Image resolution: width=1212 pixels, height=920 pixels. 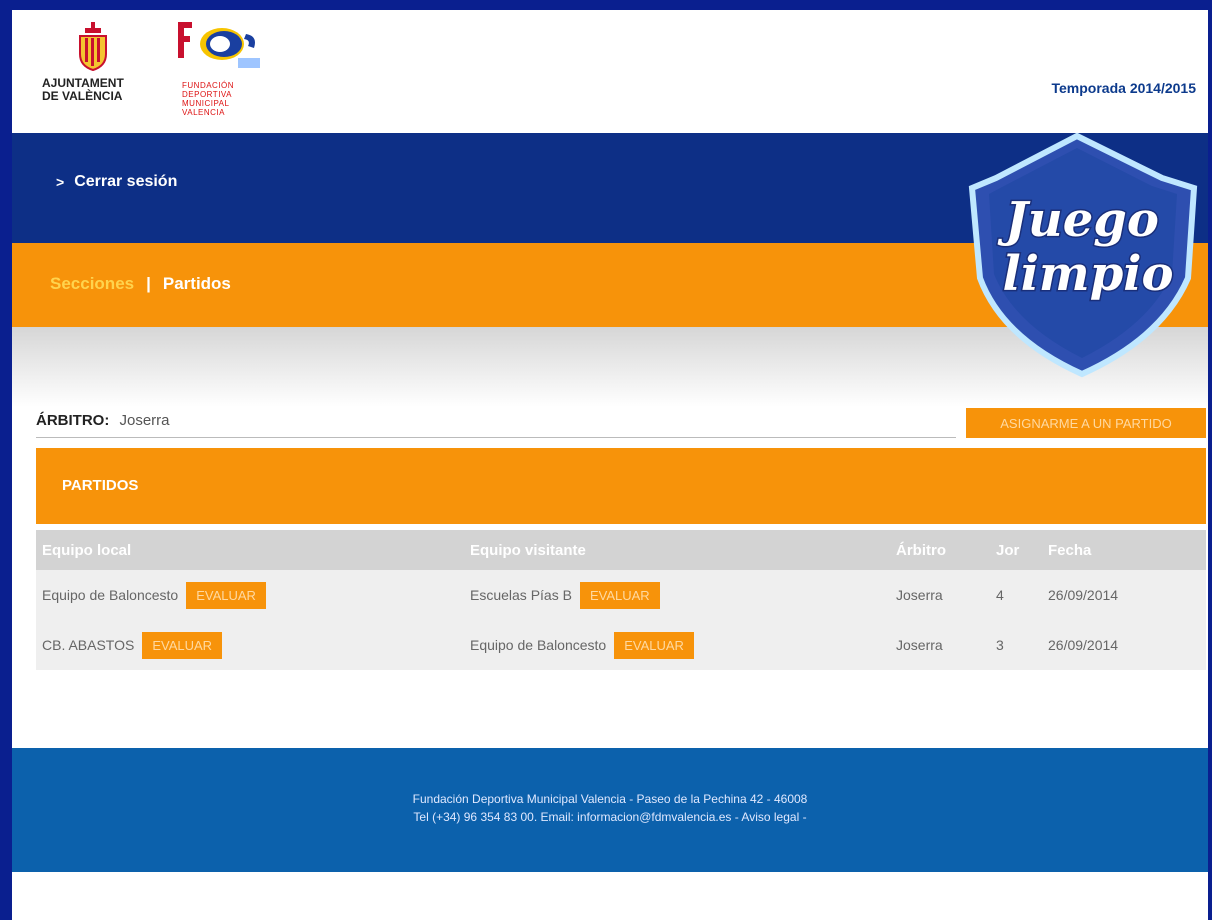 I want to click on assign-match-button: ASIGNARME A UN PARTIDO, so click(x=1086, y=423).